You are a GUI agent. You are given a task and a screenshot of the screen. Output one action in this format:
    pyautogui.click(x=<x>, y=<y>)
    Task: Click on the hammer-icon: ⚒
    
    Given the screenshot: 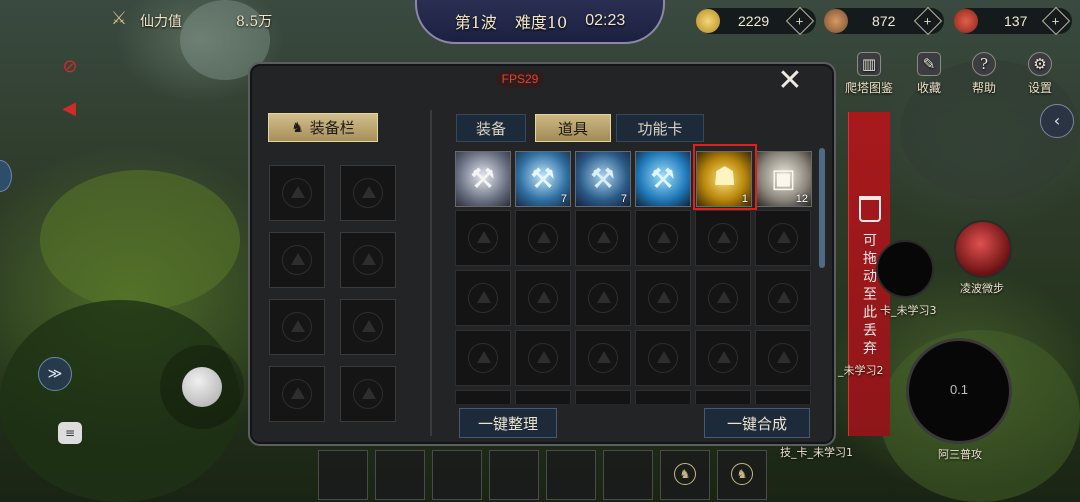 What is the action you would take?
    pyautogui.click(x=603, y=178)
    